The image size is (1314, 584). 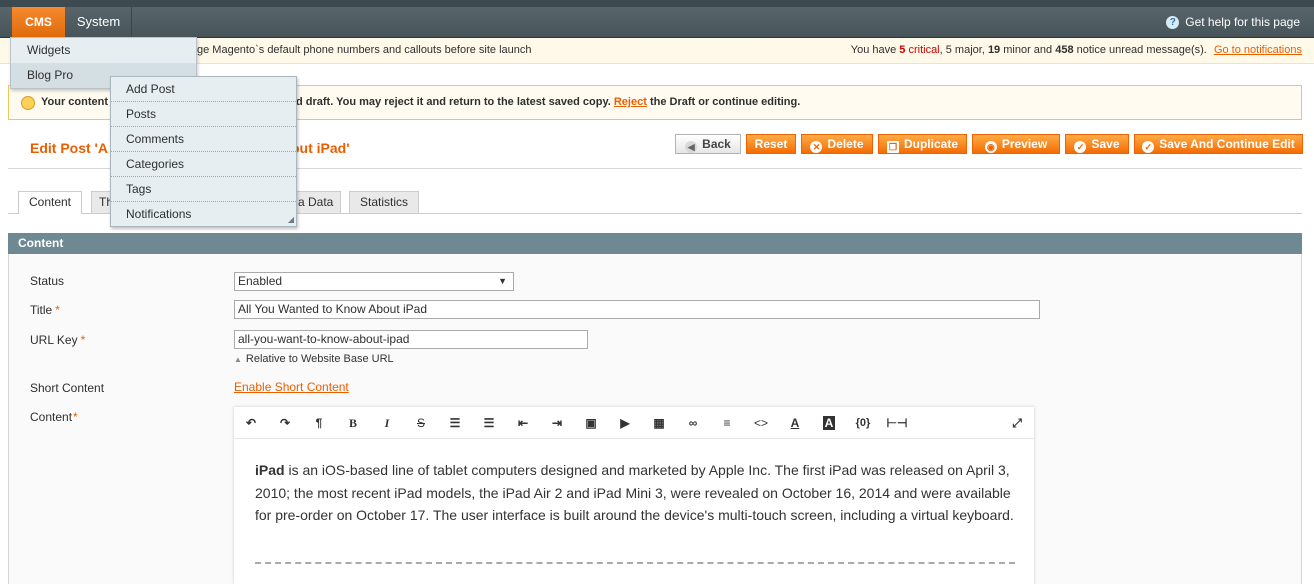 I want to click on url-key-hint: ▲ Relative to Website Base URL, so click(x=314, y=359).